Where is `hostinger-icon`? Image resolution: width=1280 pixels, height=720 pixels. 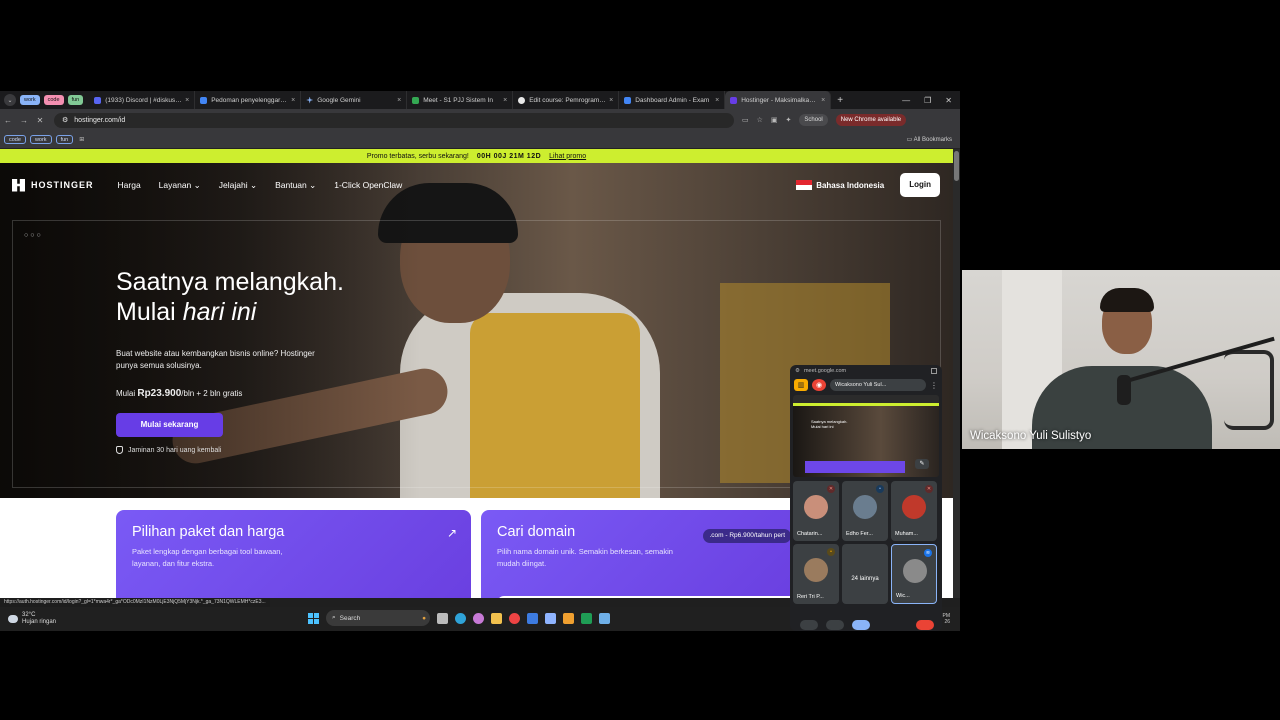
hostinger-icon is located at coordinates (734, 100).